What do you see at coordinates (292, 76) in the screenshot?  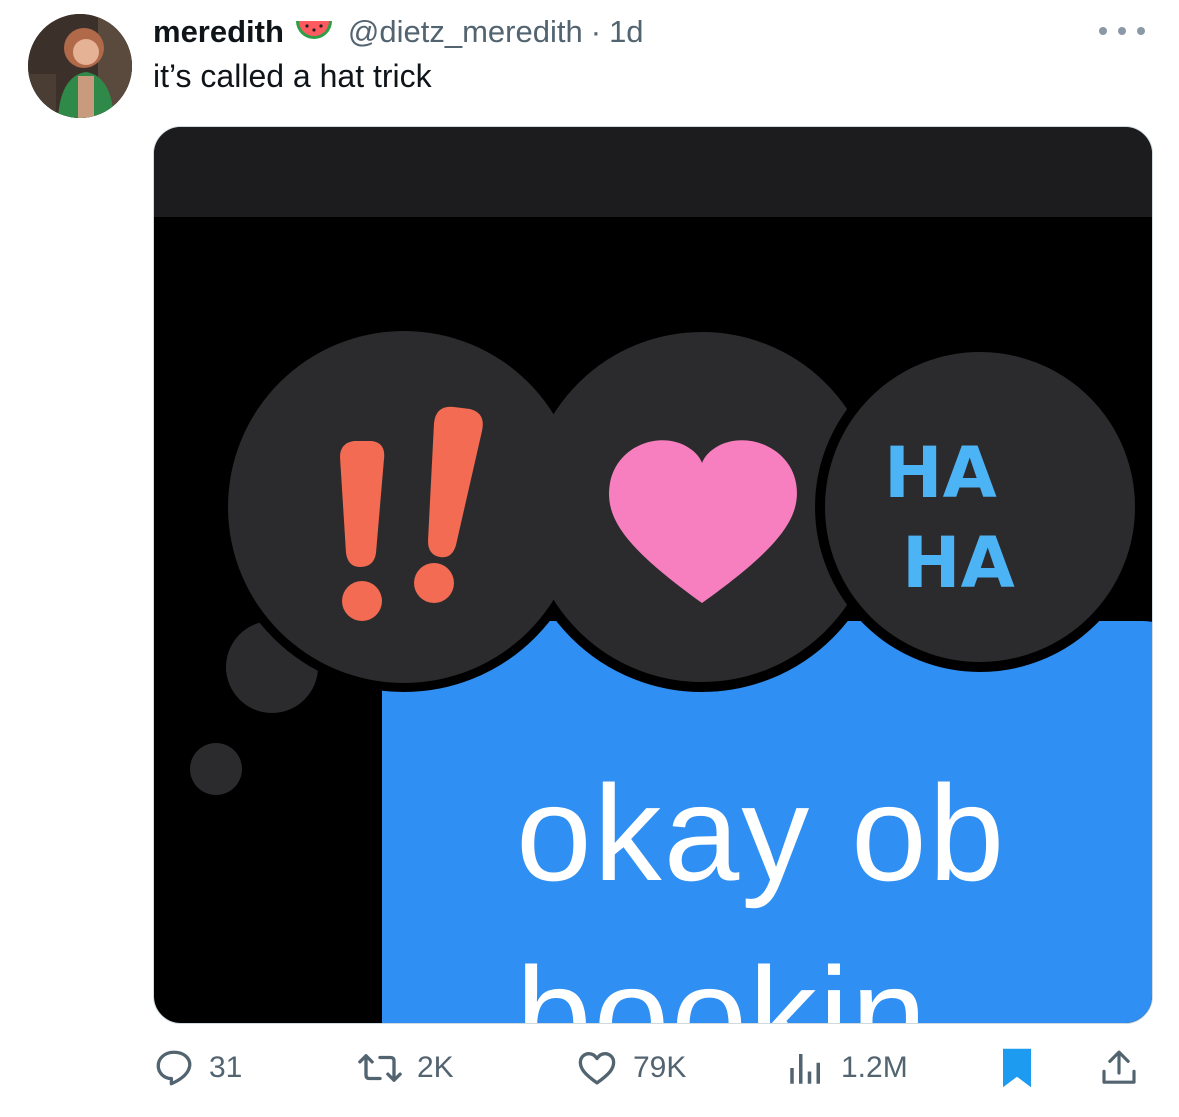 I see `tweet-text: it’s called a hat trick` at bounding box center [292, 76].